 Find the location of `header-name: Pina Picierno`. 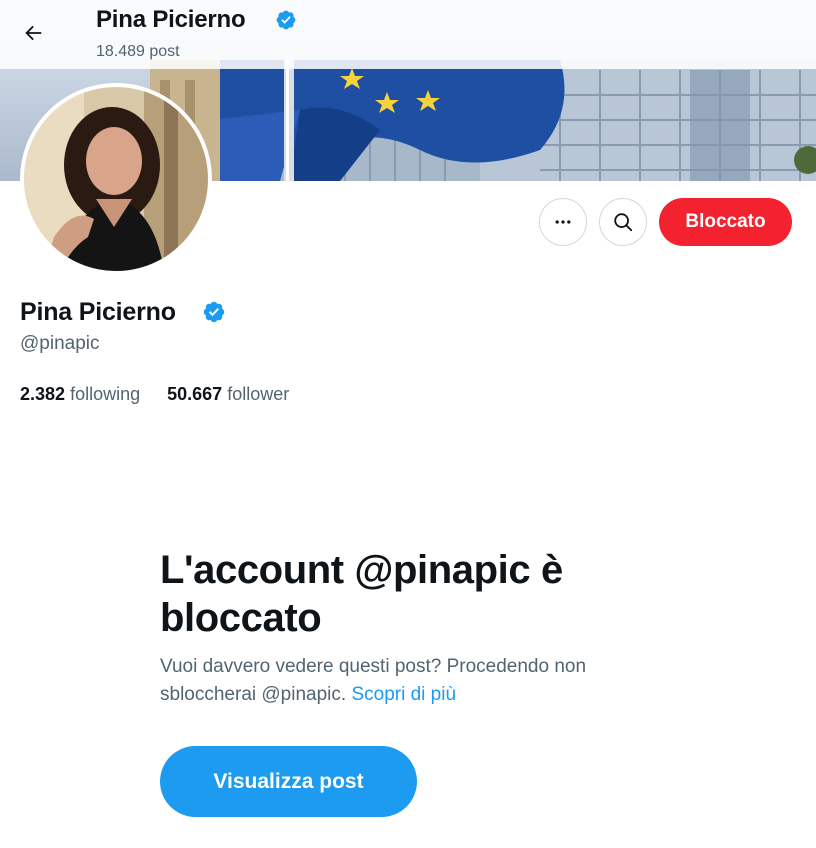

header-name: Pina Picierno is located at coordinates (171, 19).